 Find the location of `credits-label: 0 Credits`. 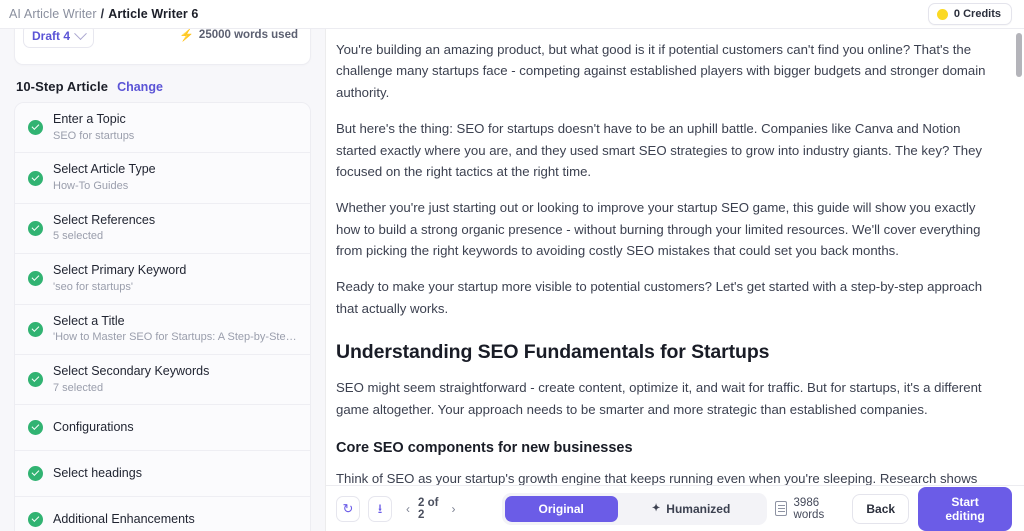

credits-label: 0 Credits is located at coordinates (977, 14).